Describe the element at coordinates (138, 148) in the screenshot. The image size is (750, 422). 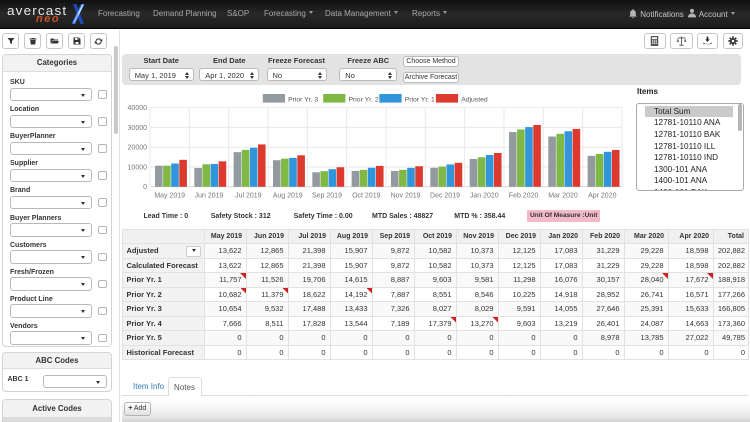
I see `svg-text: 20000` at that location.